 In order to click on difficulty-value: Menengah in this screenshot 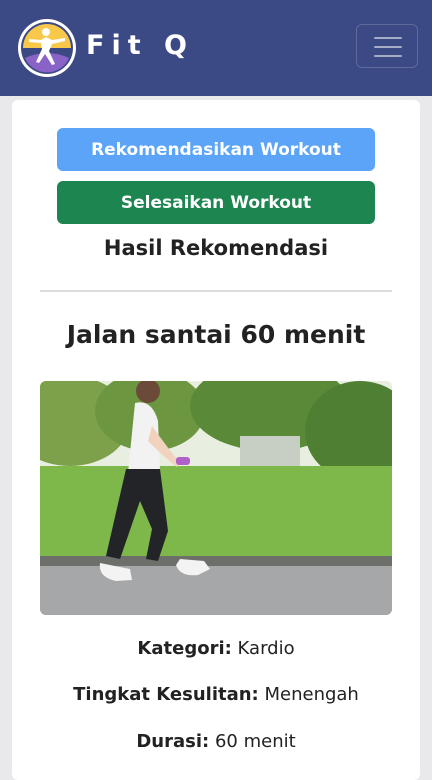, I will do `click(311, 694)`.